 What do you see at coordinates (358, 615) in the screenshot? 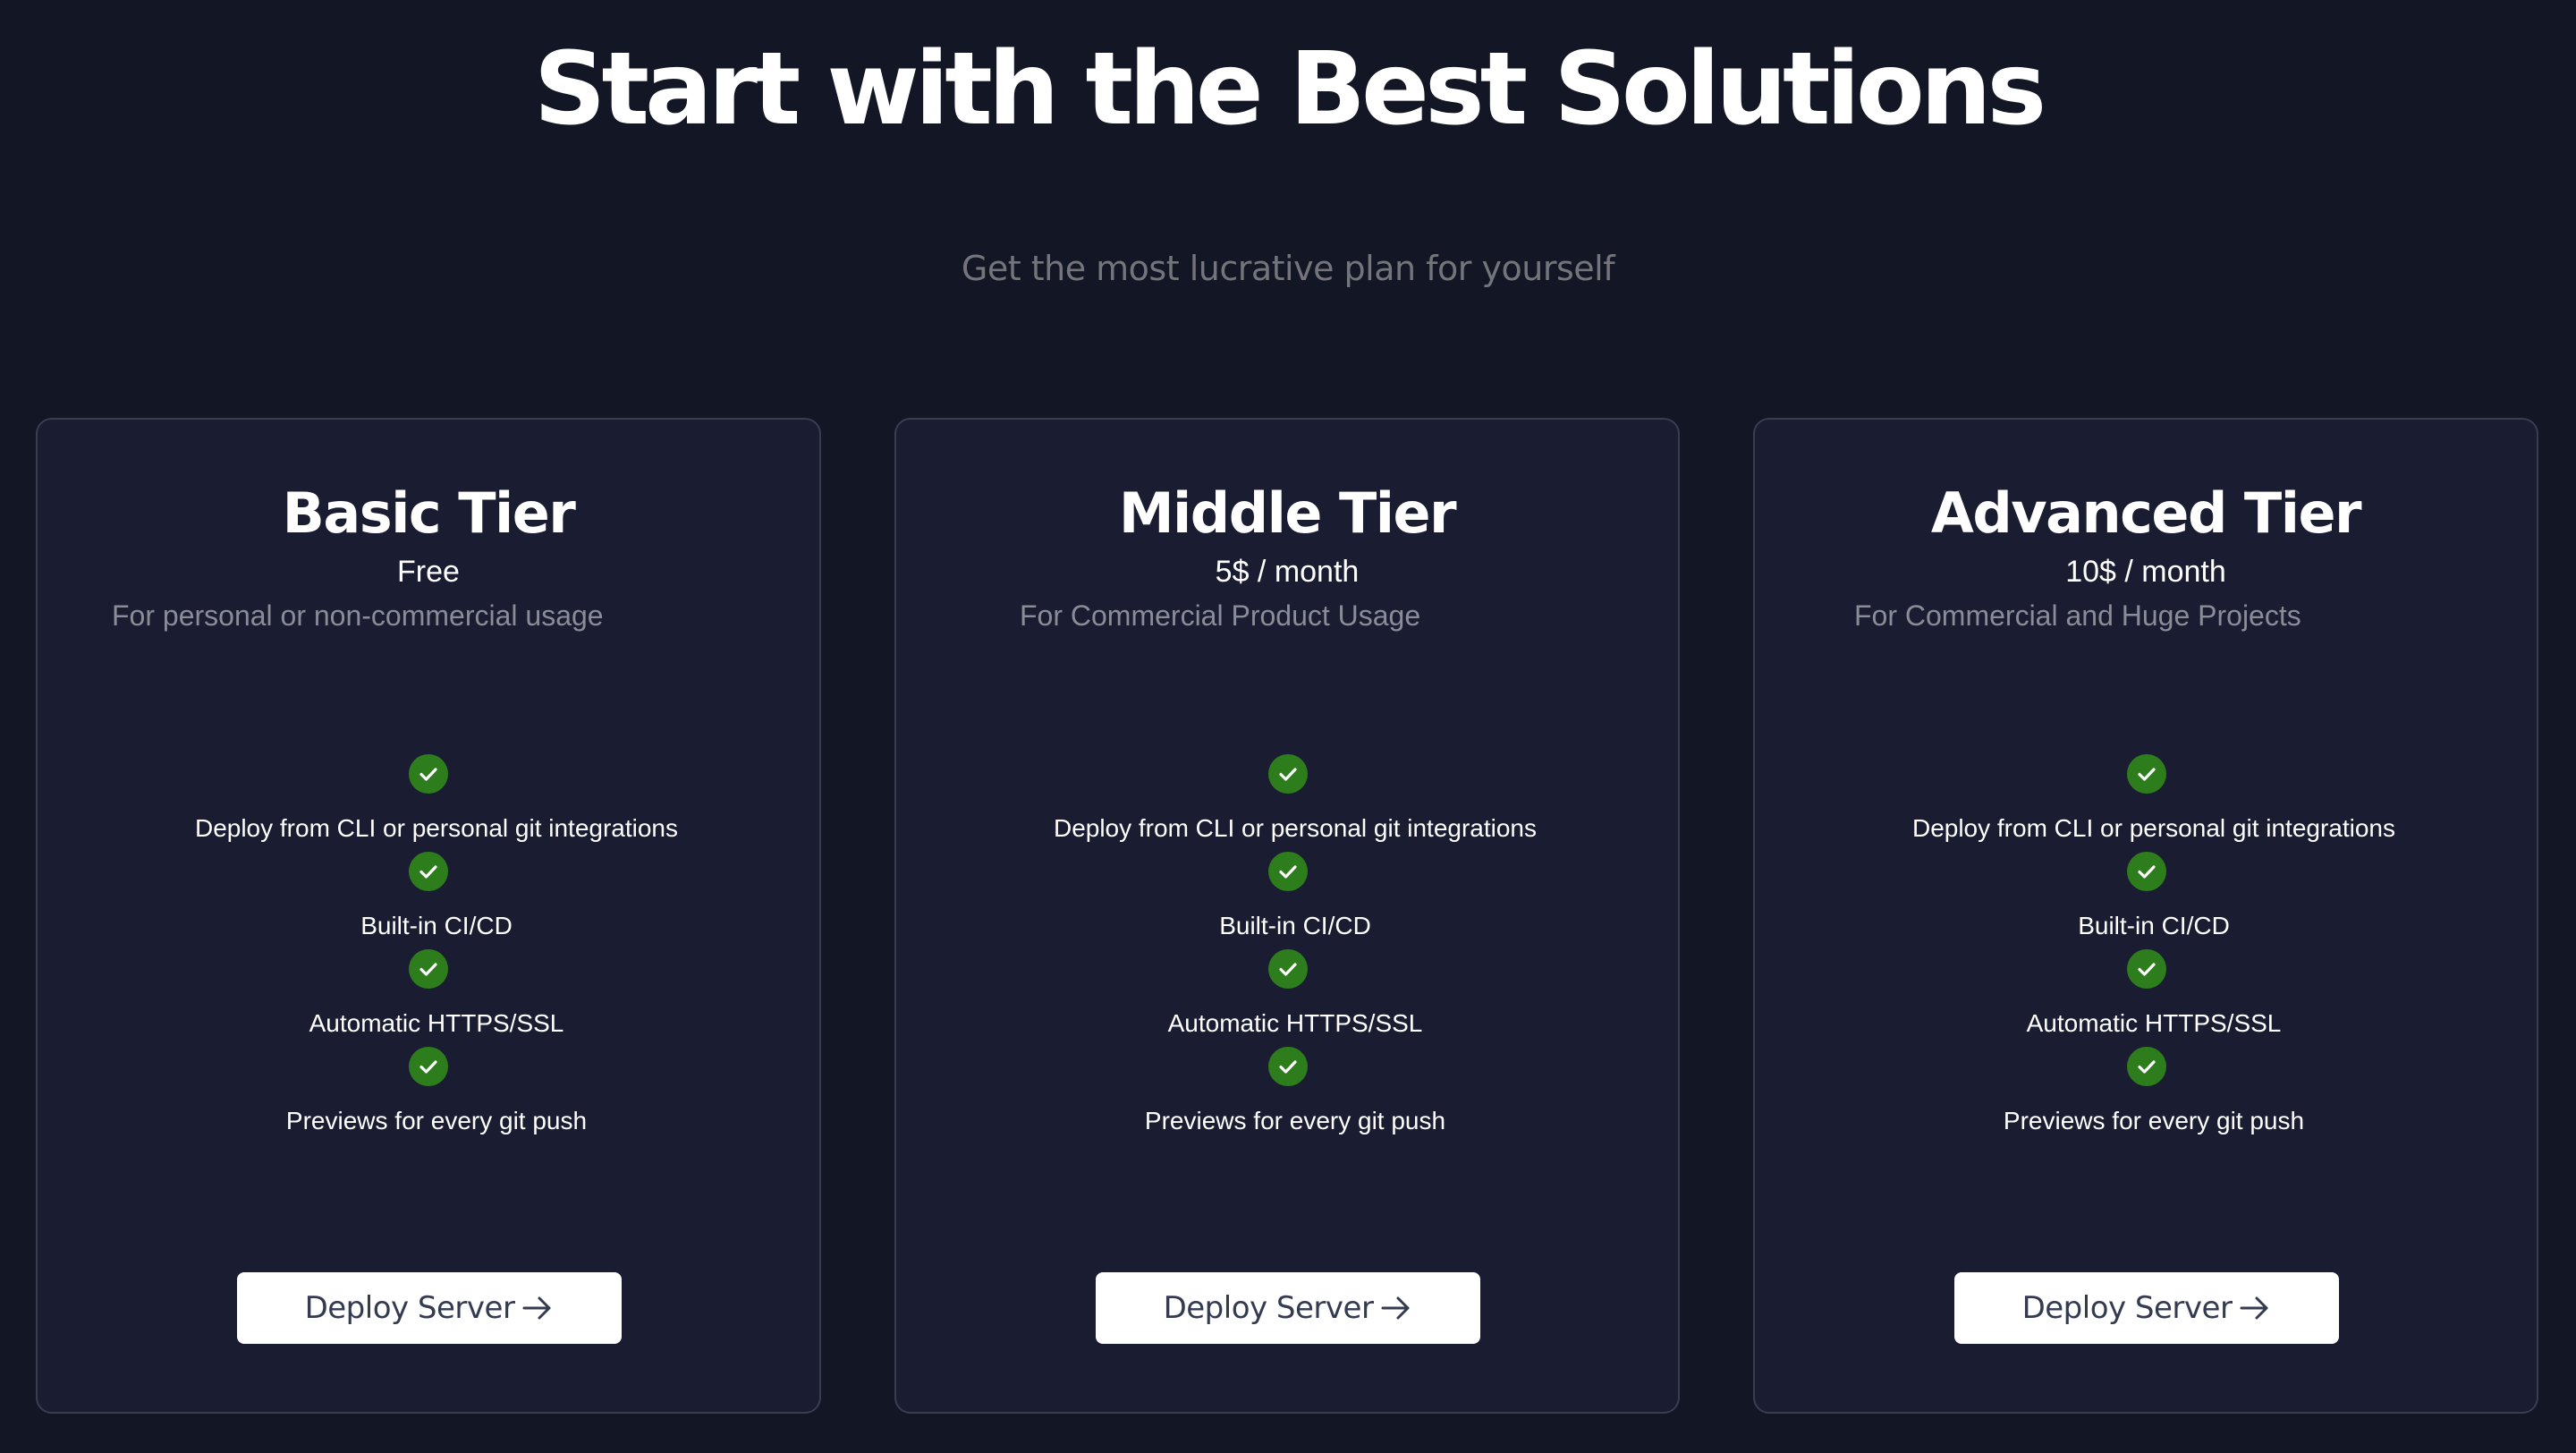
I see `plan-usage: For personal or non-commercial usage` at bounding box center [358, 615].